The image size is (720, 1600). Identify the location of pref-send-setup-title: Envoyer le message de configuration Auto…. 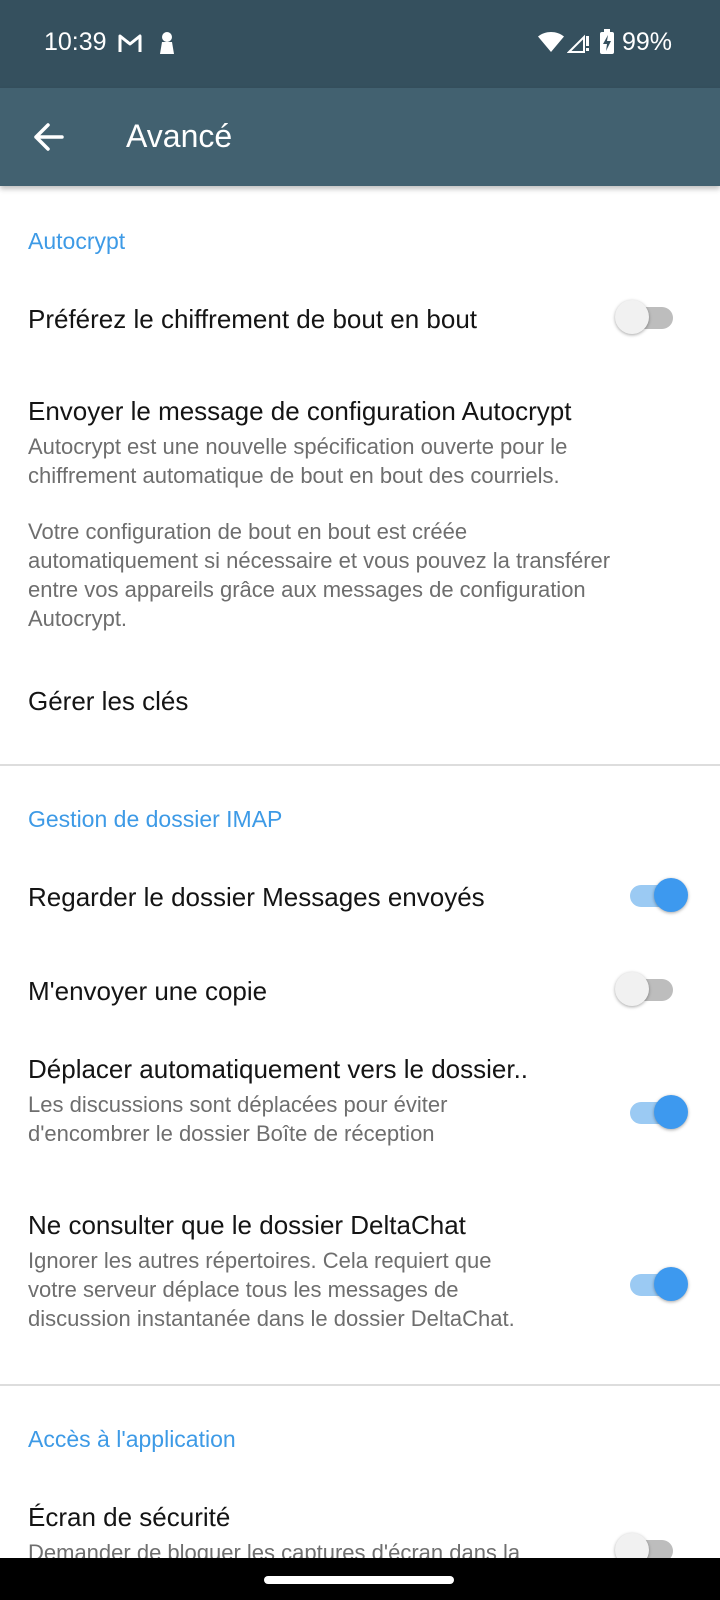
(300, 411).